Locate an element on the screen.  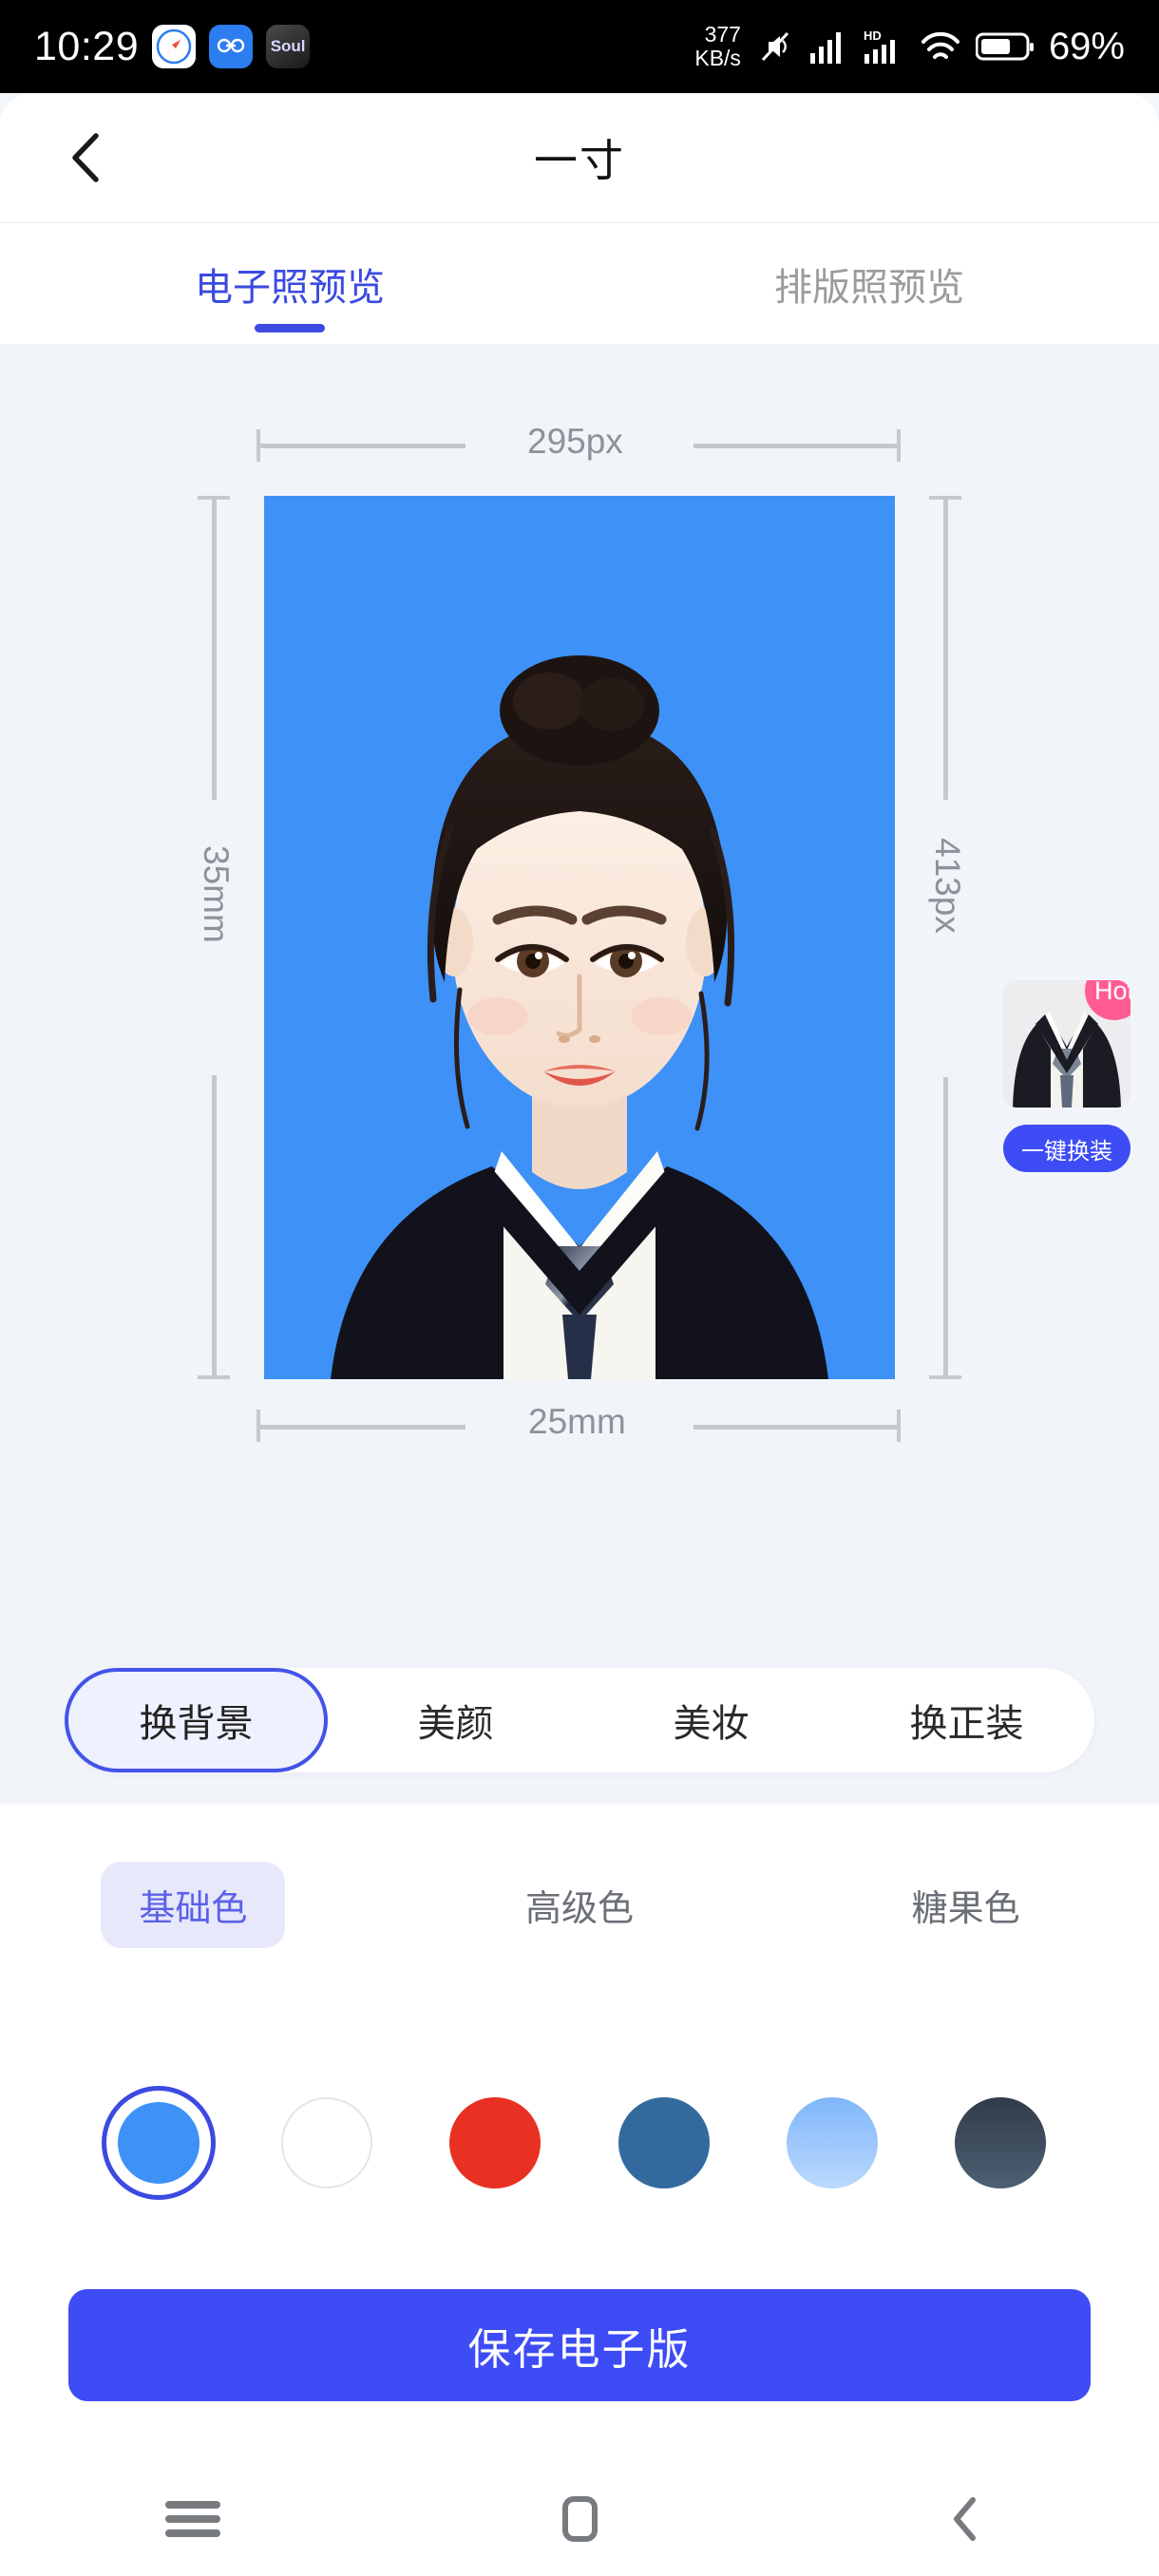
color-swatch-blue is located at coordinates (158, 2143).